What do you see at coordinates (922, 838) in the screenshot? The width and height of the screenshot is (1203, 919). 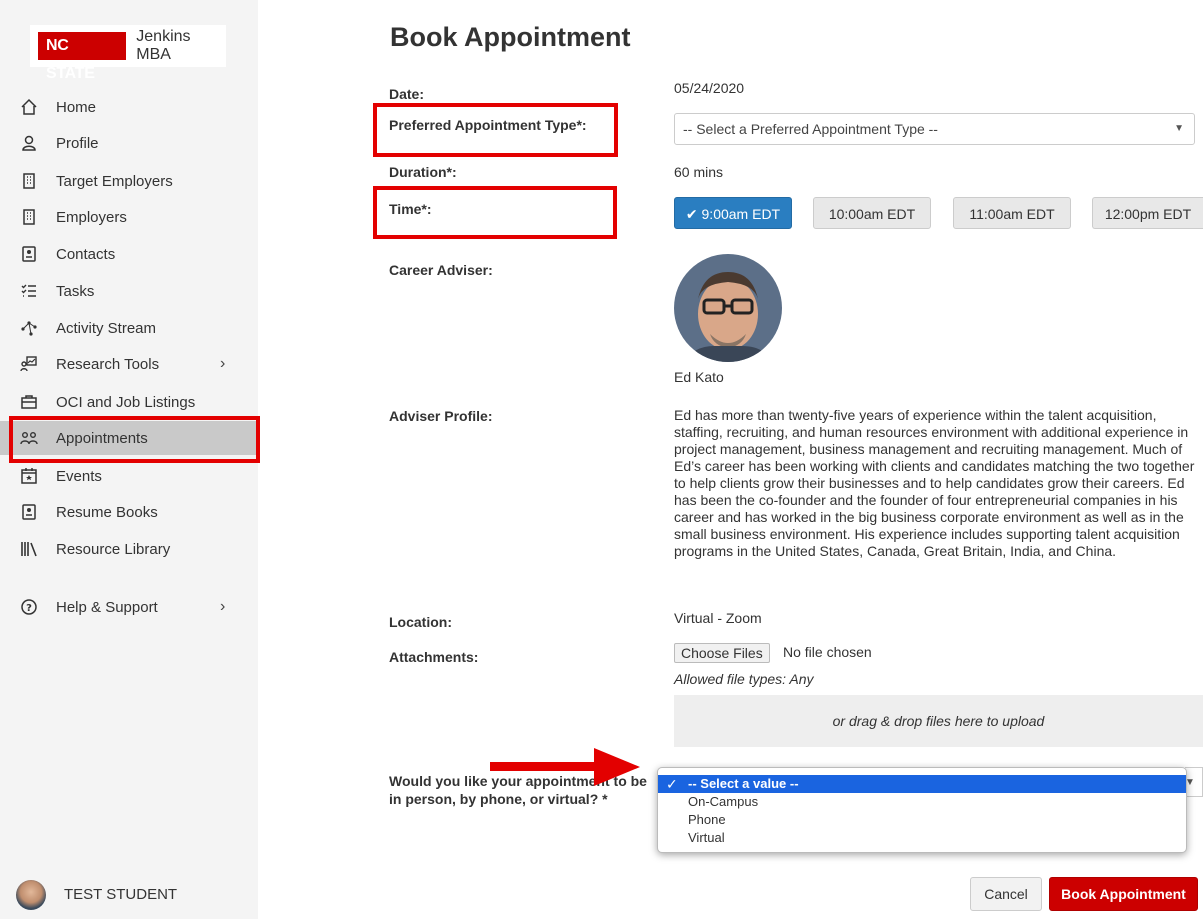 I see `dropdown-option-virtual: Virtual` at bounding box center [922, 838].